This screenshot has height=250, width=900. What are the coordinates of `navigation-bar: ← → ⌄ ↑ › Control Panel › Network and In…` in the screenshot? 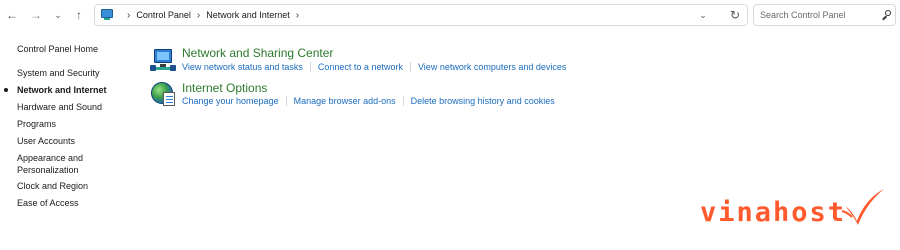 It's located at (450, 15).